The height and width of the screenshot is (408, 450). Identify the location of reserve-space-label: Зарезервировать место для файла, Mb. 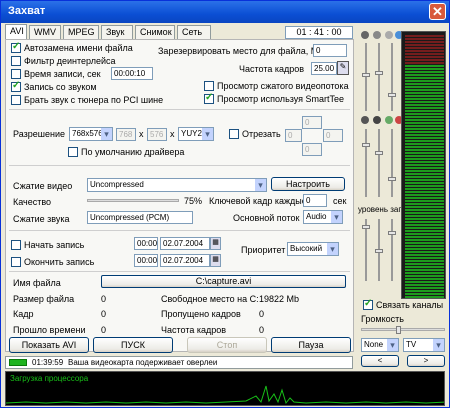
(241, 51).